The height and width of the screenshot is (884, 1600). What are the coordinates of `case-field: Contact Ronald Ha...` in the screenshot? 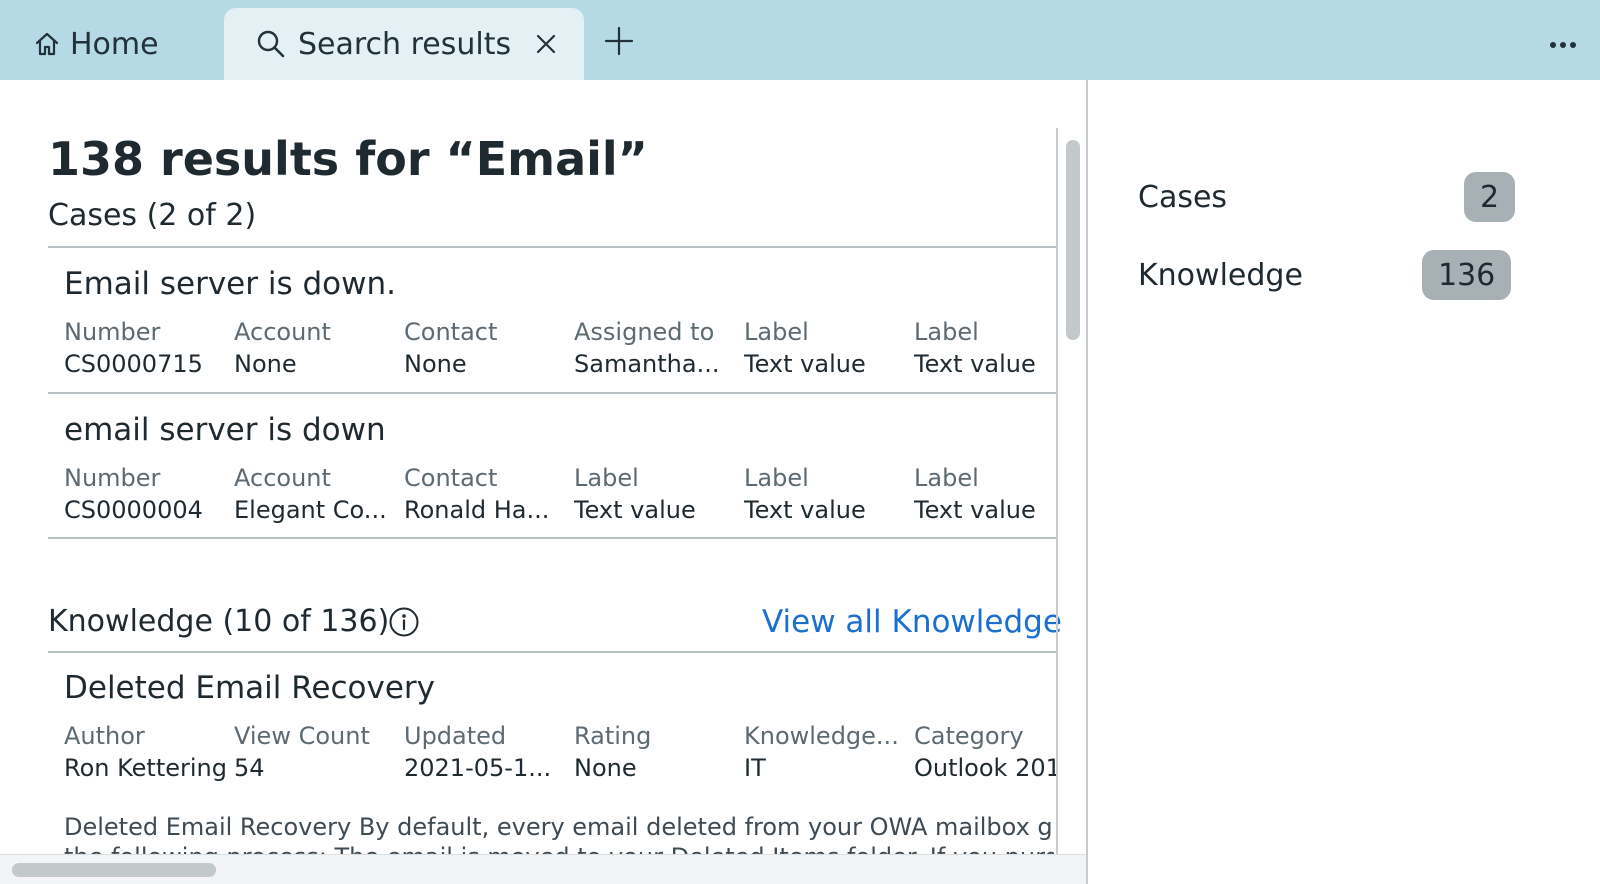 It's located at (477, 494).